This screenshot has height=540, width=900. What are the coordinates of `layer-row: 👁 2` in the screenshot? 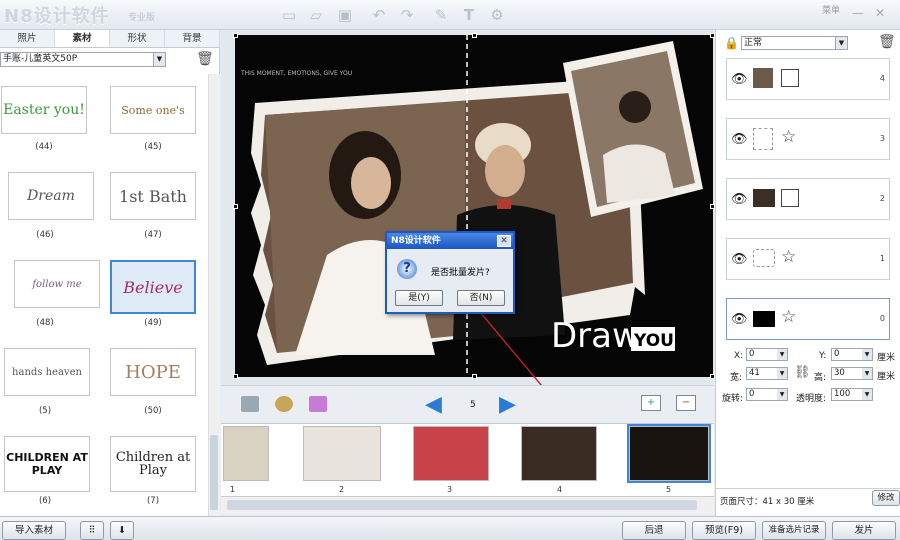 It's located at (808, 199).